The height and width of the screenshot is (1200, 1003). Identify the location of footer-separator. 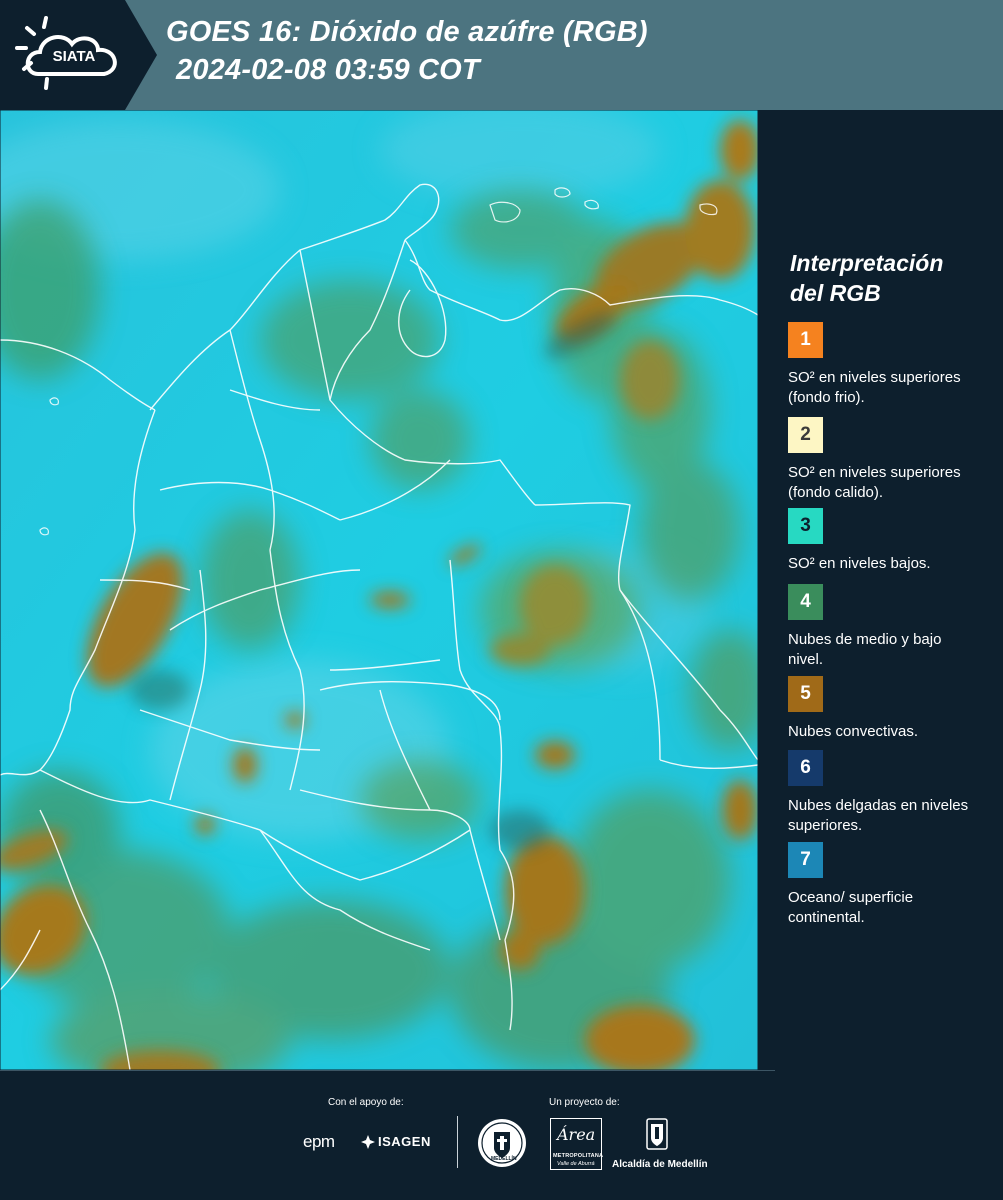
(457, 1142).